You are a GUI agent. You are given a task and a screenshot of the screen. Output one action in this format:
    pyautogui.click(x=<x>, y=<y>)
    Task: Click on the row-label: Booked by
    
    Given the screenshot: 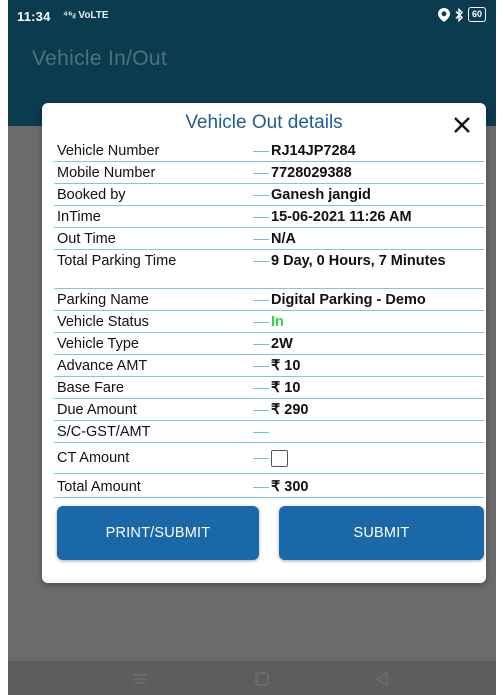 What is the action you would take?
    pyautogui.click(x=91, y=195)
    